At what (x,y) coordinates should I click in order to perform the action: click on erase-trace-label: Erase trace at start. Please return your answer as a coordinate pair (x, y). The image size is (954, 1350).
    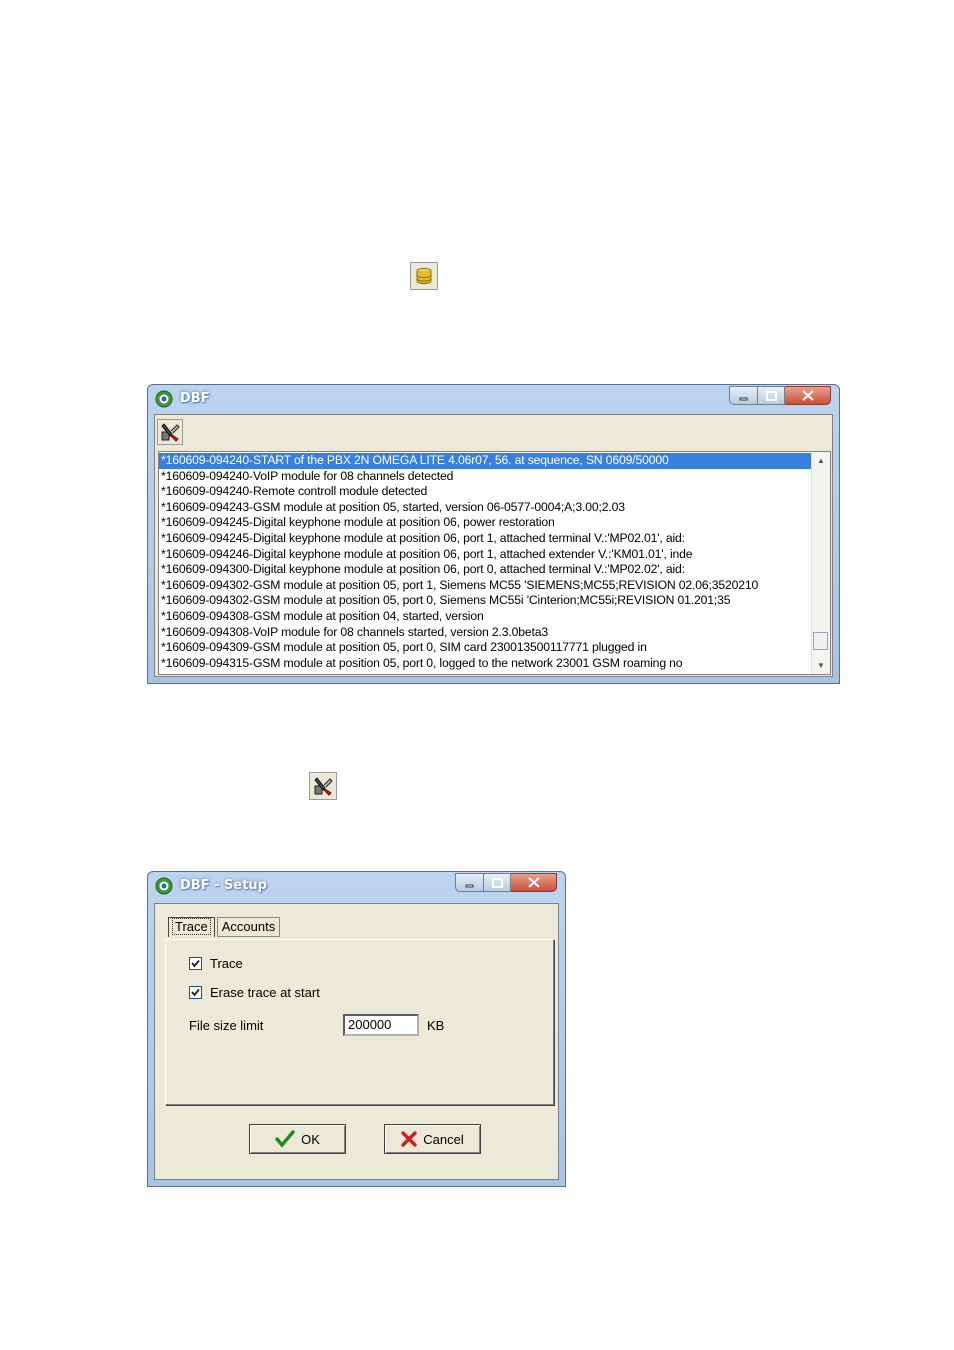
    Looking at the image, I should click on (265, 992).